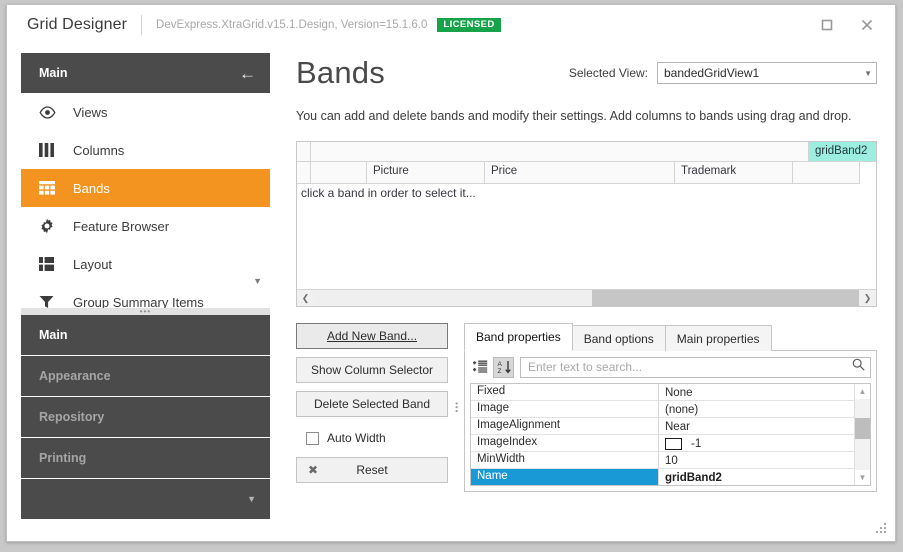  I want to click on sidebar-item-columns: Columns, so click(145, 150).